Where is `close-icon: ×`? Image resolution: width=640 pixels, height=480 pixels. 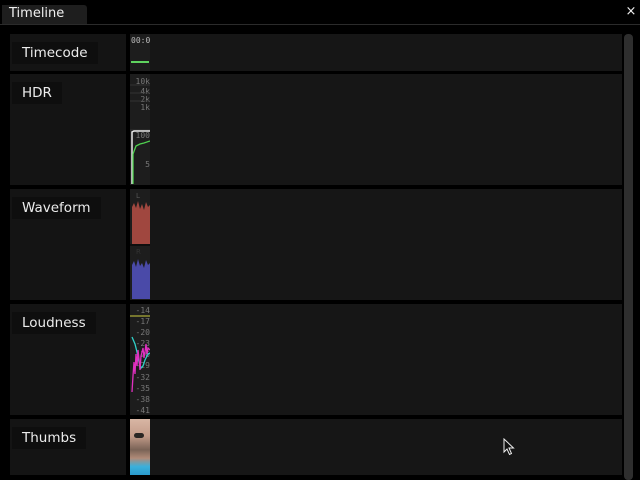
close-icon: × is located at coordinates (631, 12).